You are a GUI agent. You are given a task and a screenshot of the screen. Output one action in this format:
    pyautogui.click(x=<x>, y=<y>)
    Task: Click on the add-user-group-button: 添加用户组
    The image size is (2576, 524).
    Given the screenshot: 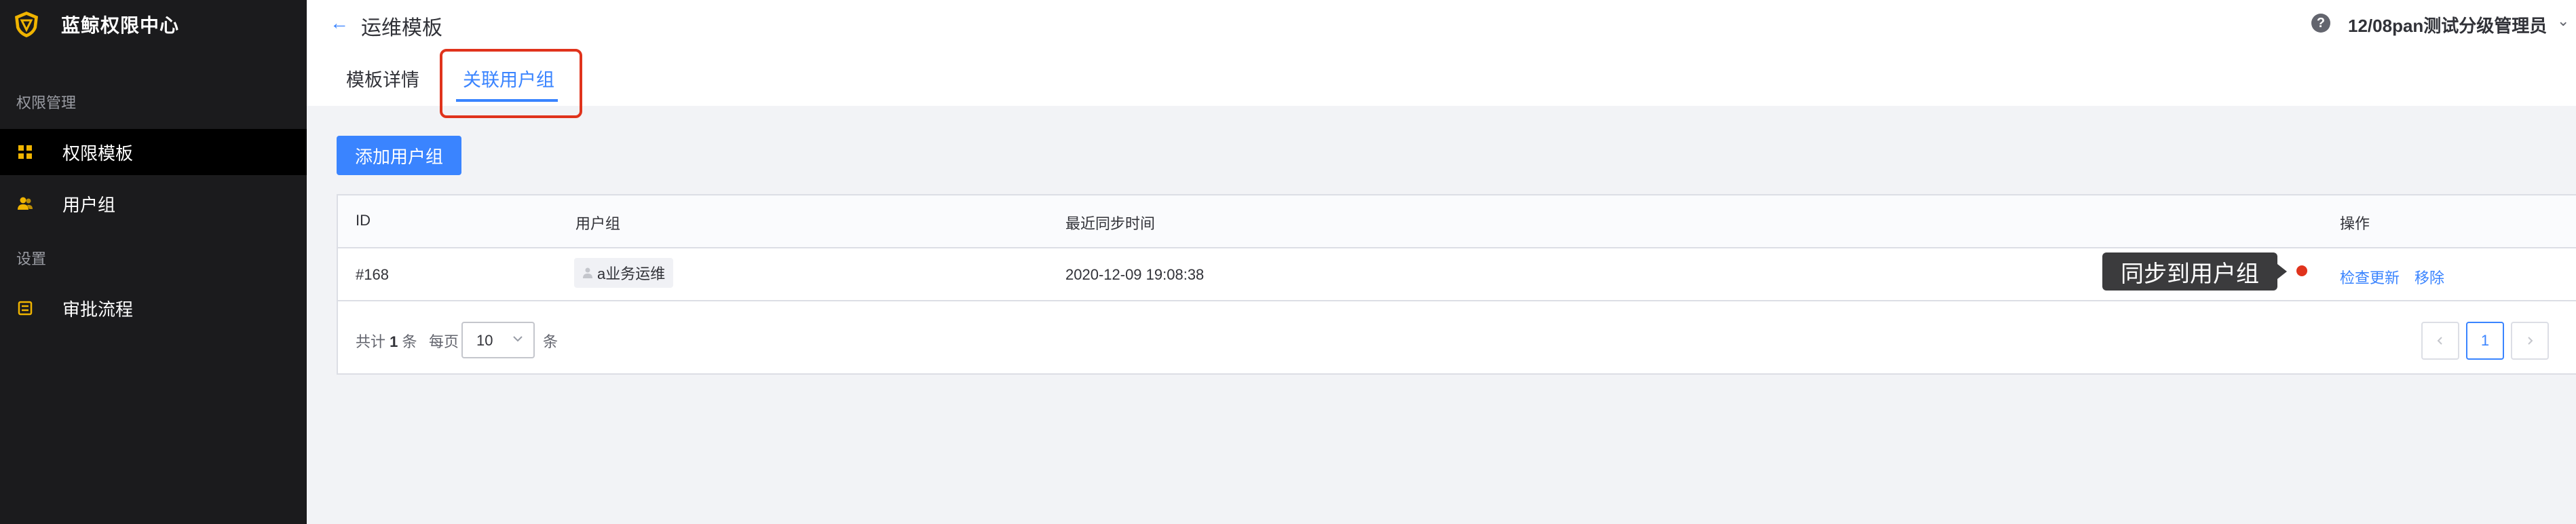 What is the action you would take?
    pyautogui.click(x=399, y=155)
    